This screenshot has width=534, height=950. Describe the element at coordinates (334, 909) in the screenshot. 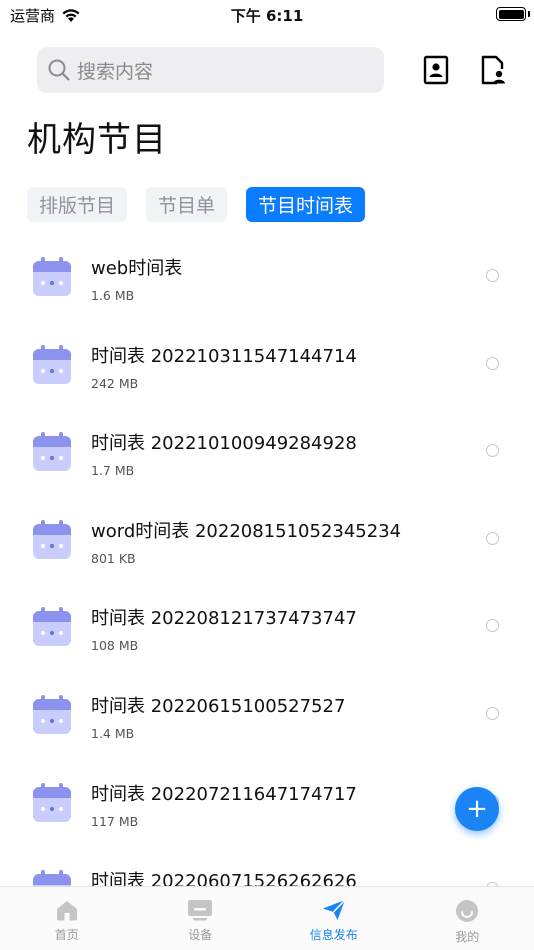

I see `send-icon` at that location.